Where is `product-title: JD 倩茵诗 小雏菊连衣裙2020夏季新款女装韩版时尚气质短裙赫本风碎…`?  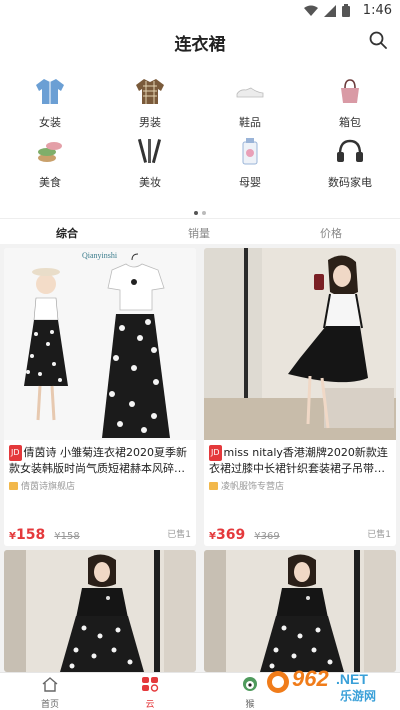
product-title: JD 倩茵诗 小雏菊连衣裙2020夏季新款女装韩版时尚气质短裙赫本风碎… is located at coordinates (100, 458).